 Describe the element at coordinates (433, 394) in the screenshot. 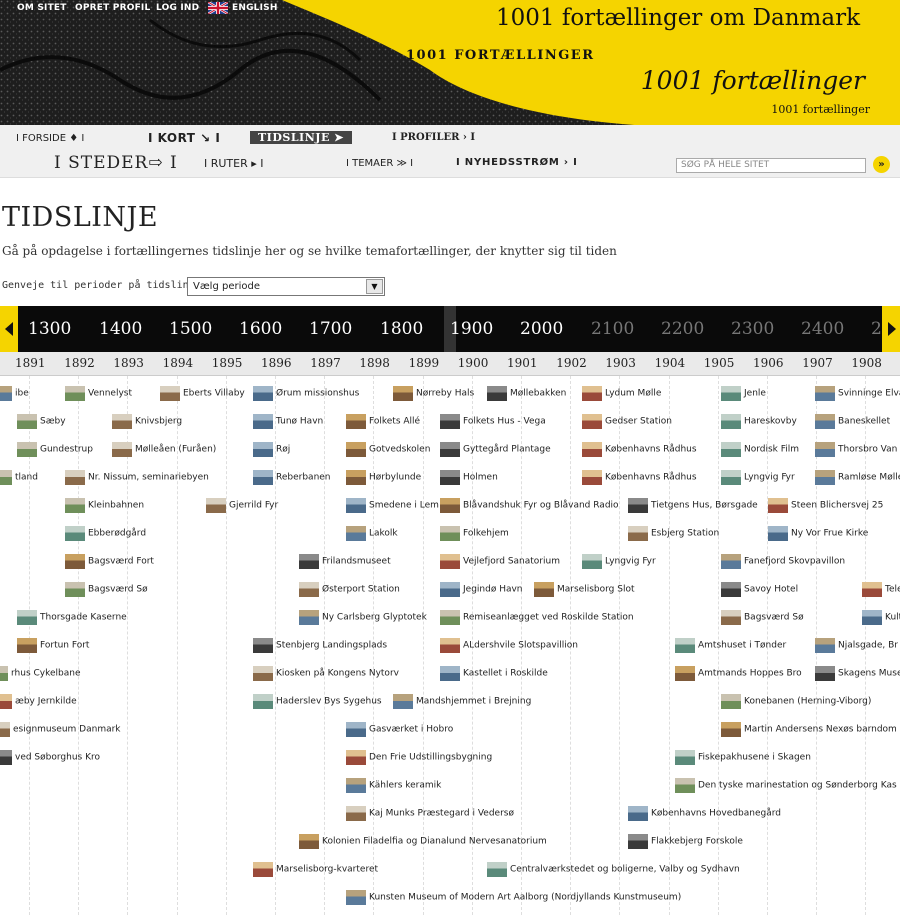

I see `timeline-entry: Nørreby Hals` at that location.